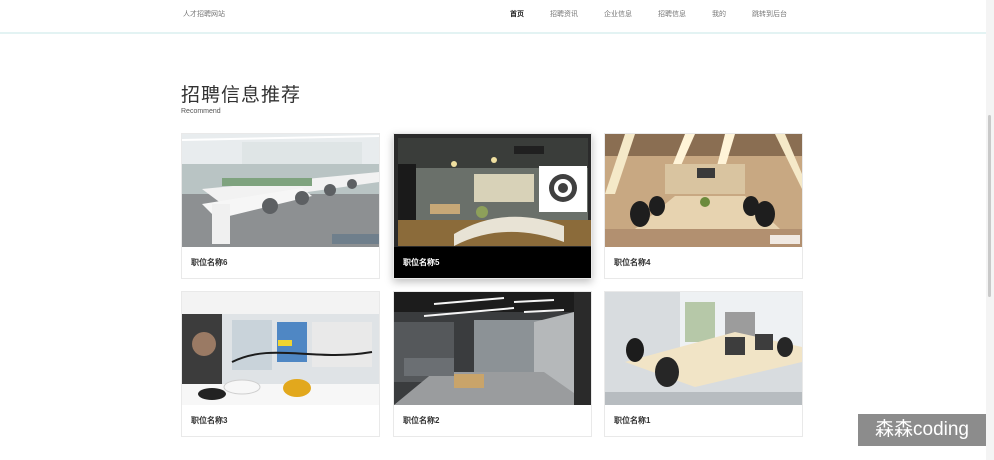 The image size is (994, 460). Describe the element at coordinates (201, 111) in the screenshot. I see `section-subtitle: Recommend` at that location.